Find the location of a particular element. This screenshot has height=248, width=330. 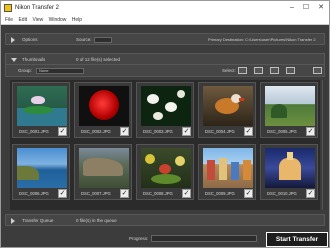

window-title: Nikon Transfer 2 is located at coordinates (37, 8).